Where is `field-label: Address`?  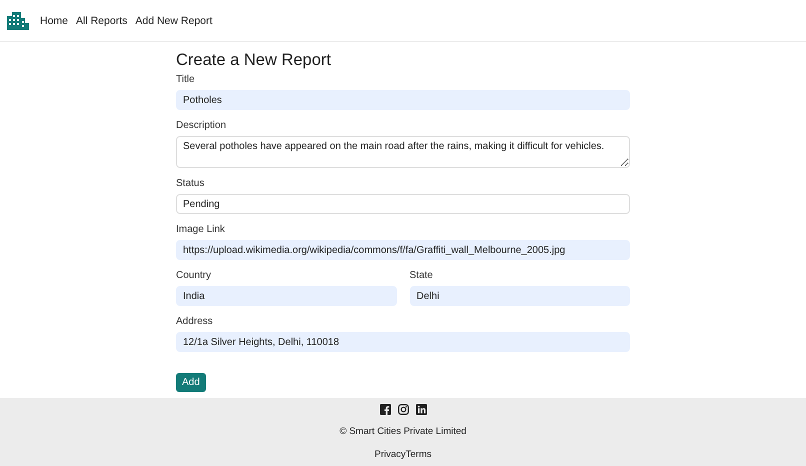
field-label: Address is located at coordinates (195, 321).